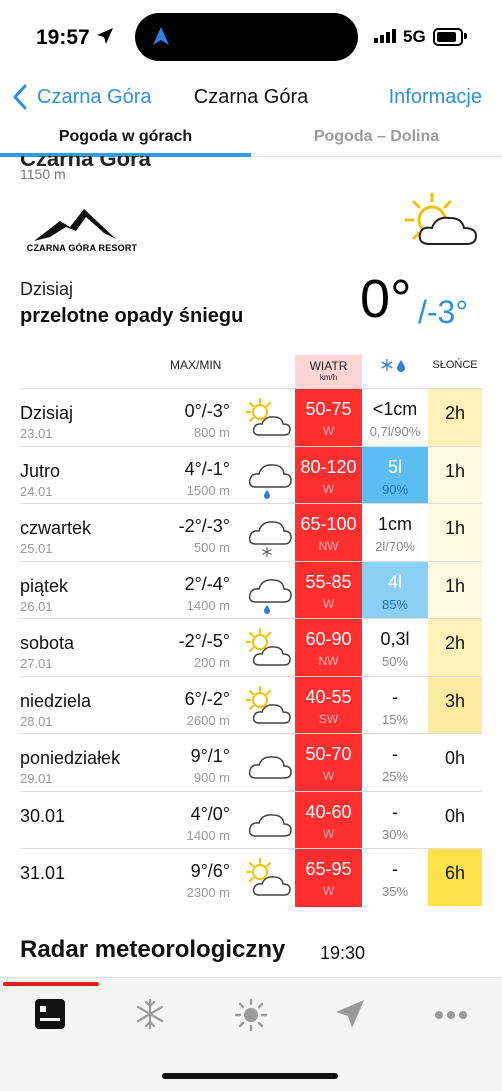  What do you see at coordinates (211, 662) in the screenshot?
I see `row-freezing-level: 200 m` at bounding box center [211, 662].